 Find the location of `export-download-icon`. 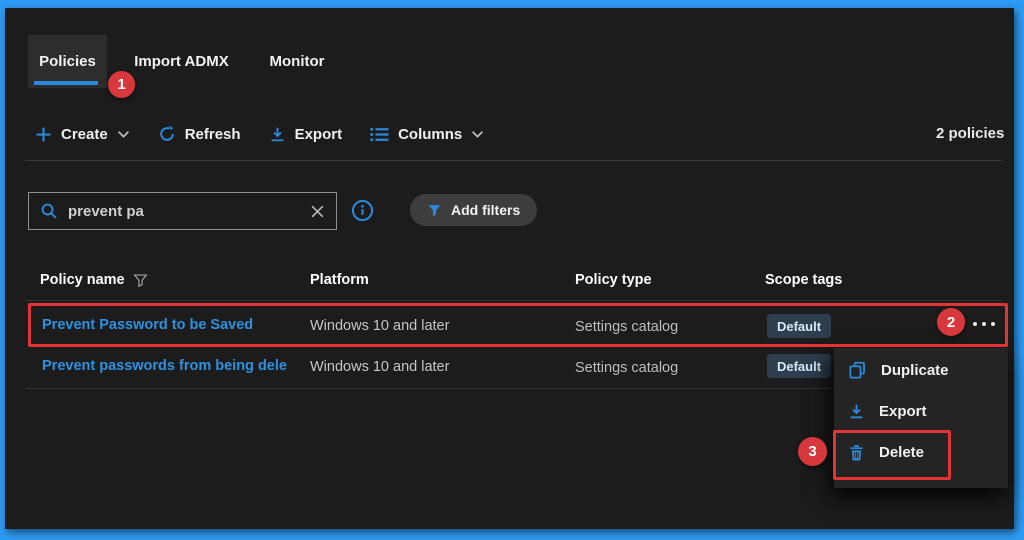

export-download-icon is located at coordinates (856, 411).